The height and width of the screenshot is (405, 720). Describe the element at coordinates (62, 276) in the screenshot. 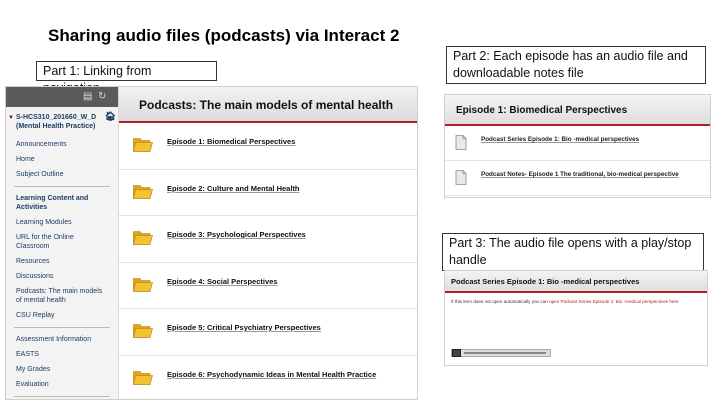

I see `sidebar-item-discussions: Discussions` at that location.